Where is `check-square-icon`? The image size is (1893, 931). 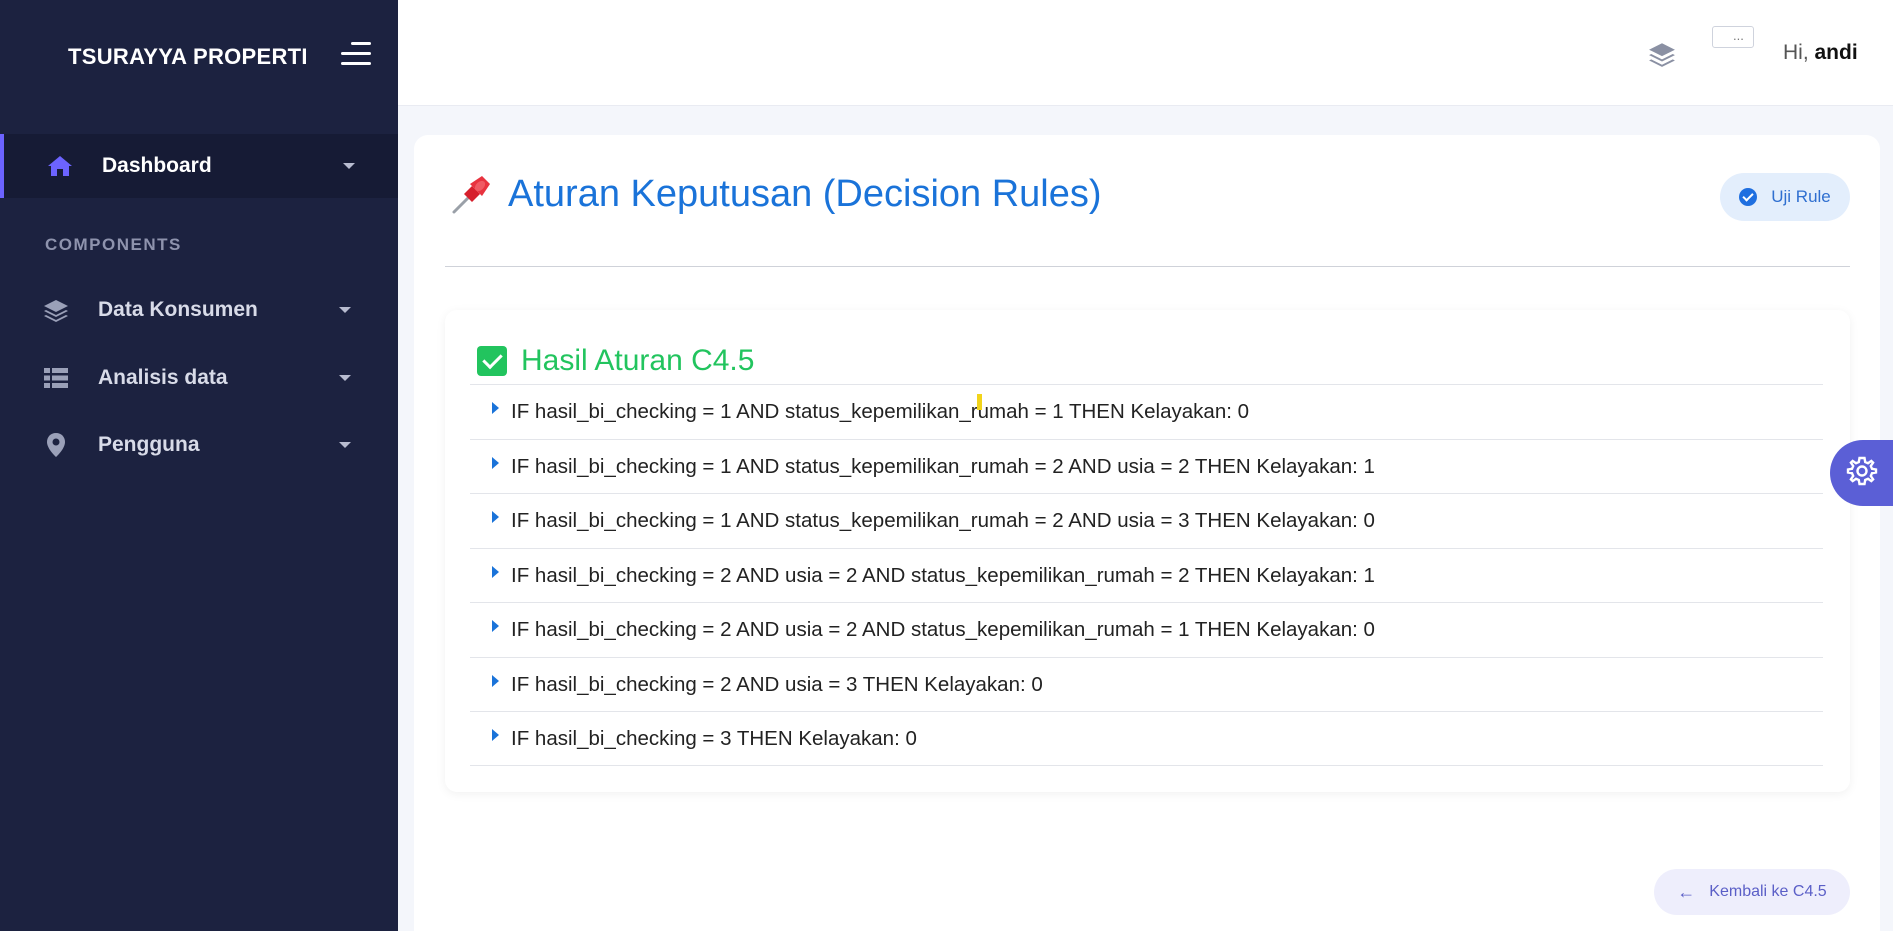 check-square-icon is located at coordinates (492, 361).